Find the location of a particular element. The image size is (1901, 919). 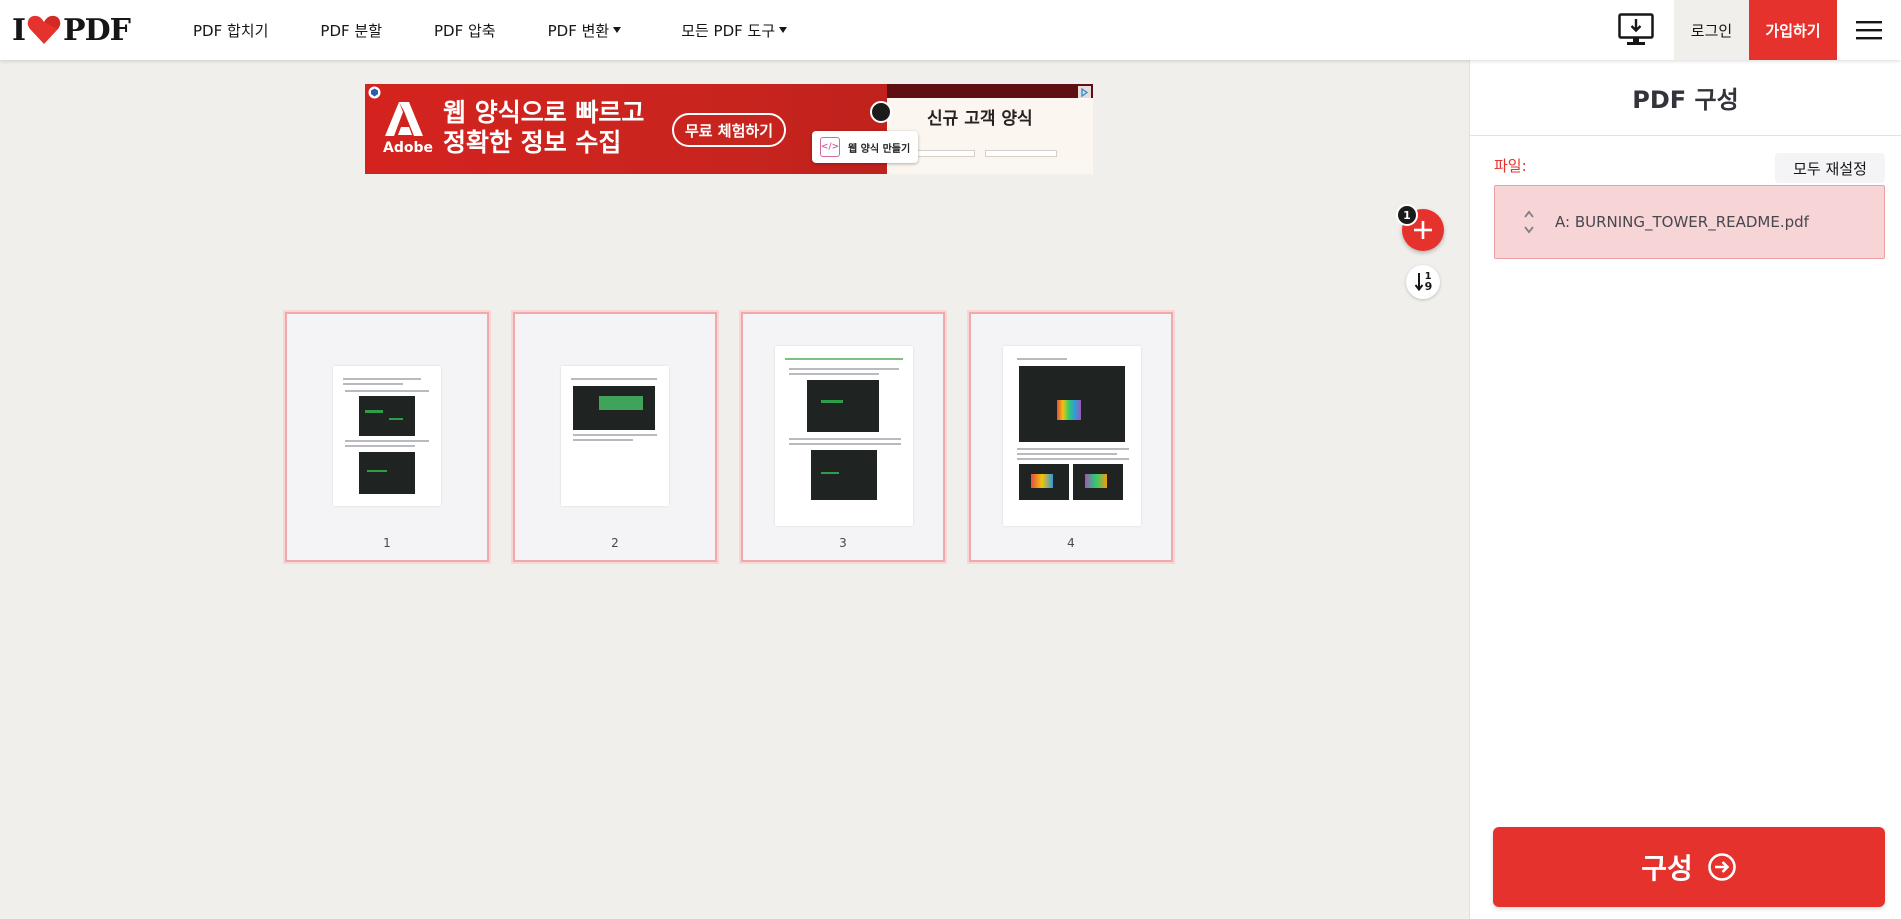

nav-compress-label: PDF 압축 is located at coordinates (465, 30).